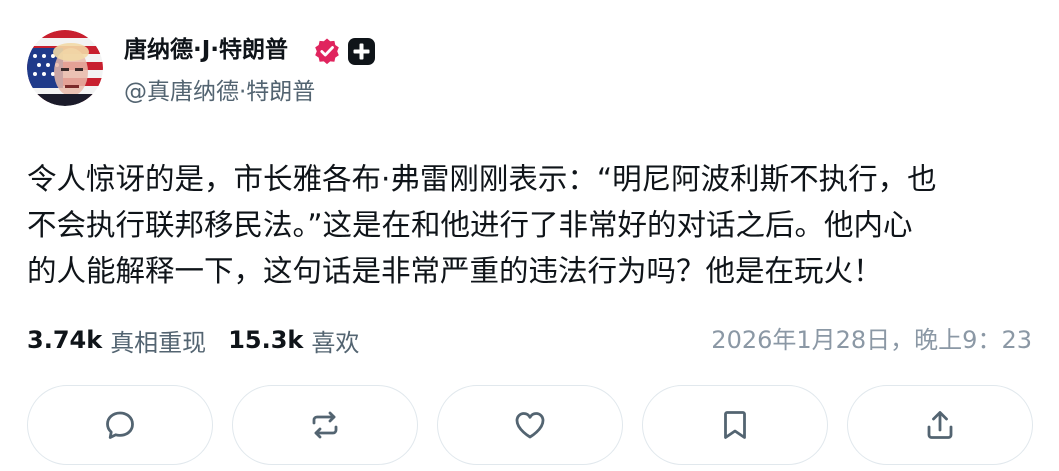  I want to click on post-text-line: 令人惊讶的是，市长雅各布·弗雷刚刚表示：“明尼阿波利斯不执行，也, so click(482, 179).